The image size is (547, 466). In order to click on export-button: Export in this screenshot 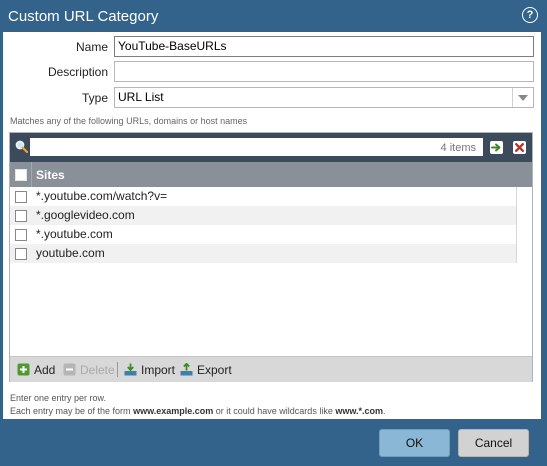, I will do `click(206, 370)`.